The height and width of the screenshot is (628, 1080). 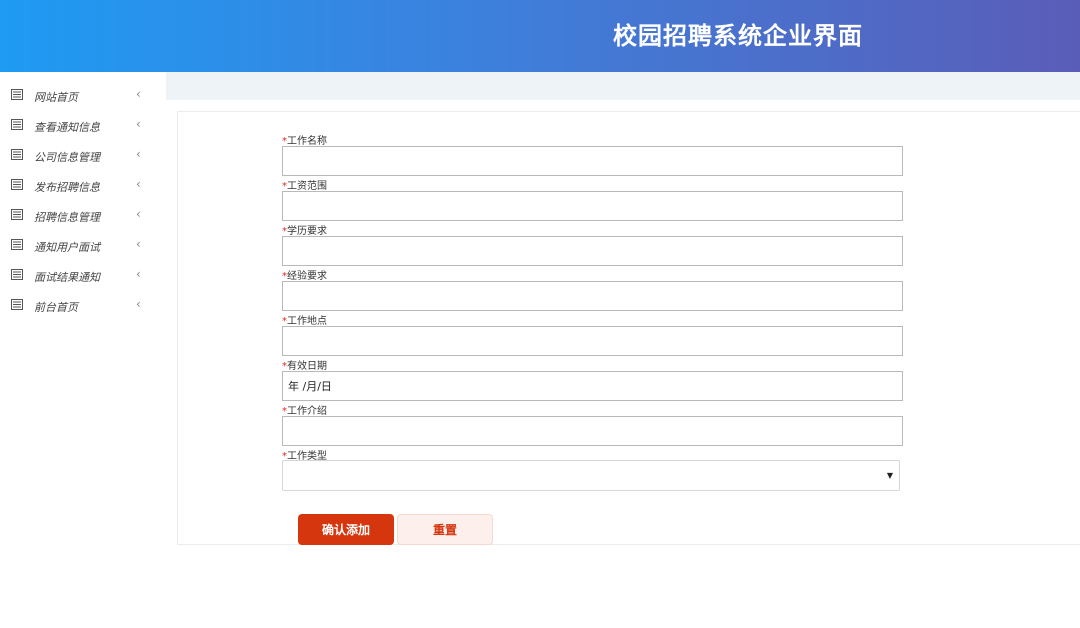 I want to click on sidebar-item-frontpage: 前台首页 ‹, so click(x=83, y=305).